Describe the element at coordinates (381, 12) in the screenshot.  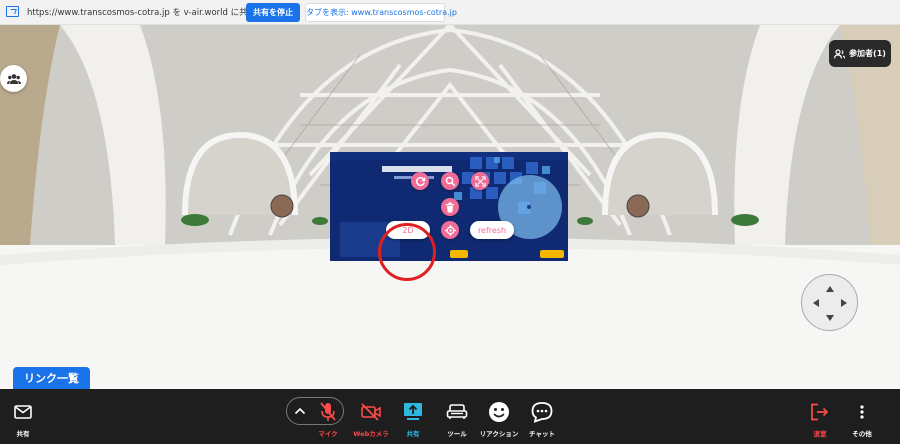
I see `show-tab-button: タブを表示: www.transcosmos-cotra.jp` at that location.